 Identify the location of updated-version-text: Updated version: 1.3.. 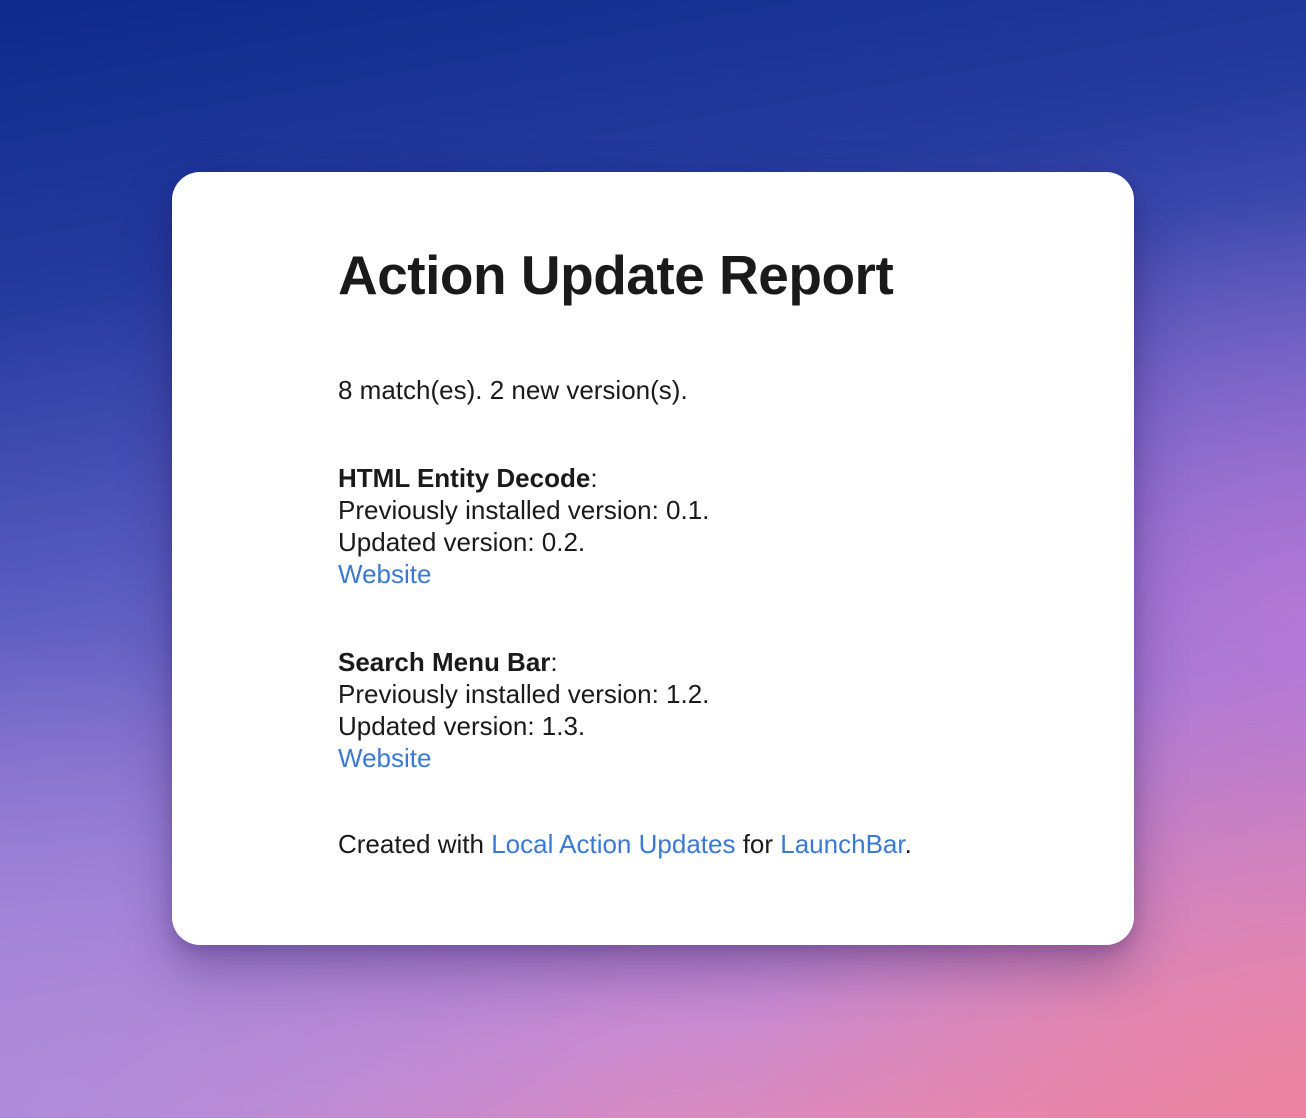
(462, 726).